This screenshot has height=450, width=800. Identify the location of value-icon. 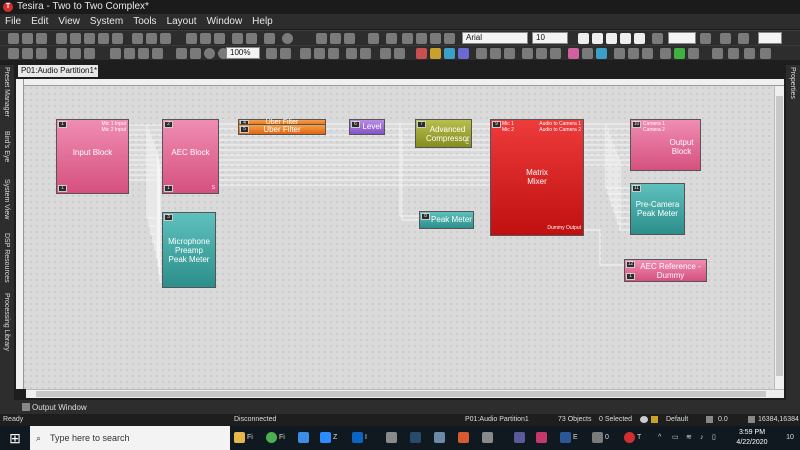
(709, 419).